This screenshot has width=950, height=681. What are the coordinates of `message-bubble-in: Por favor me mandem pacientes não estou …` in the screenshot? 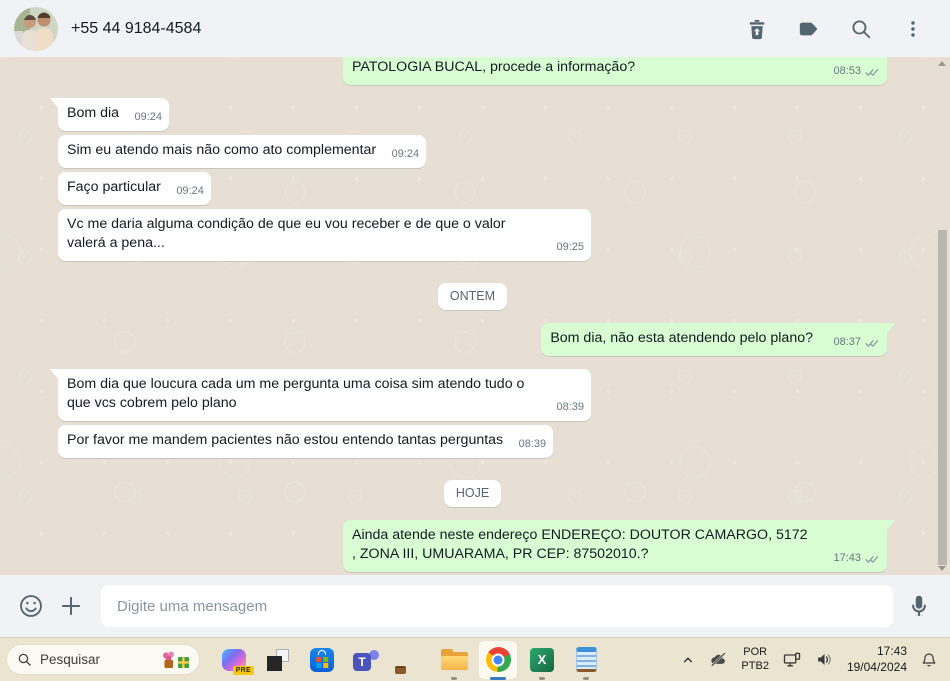 It's located at (306, 441).